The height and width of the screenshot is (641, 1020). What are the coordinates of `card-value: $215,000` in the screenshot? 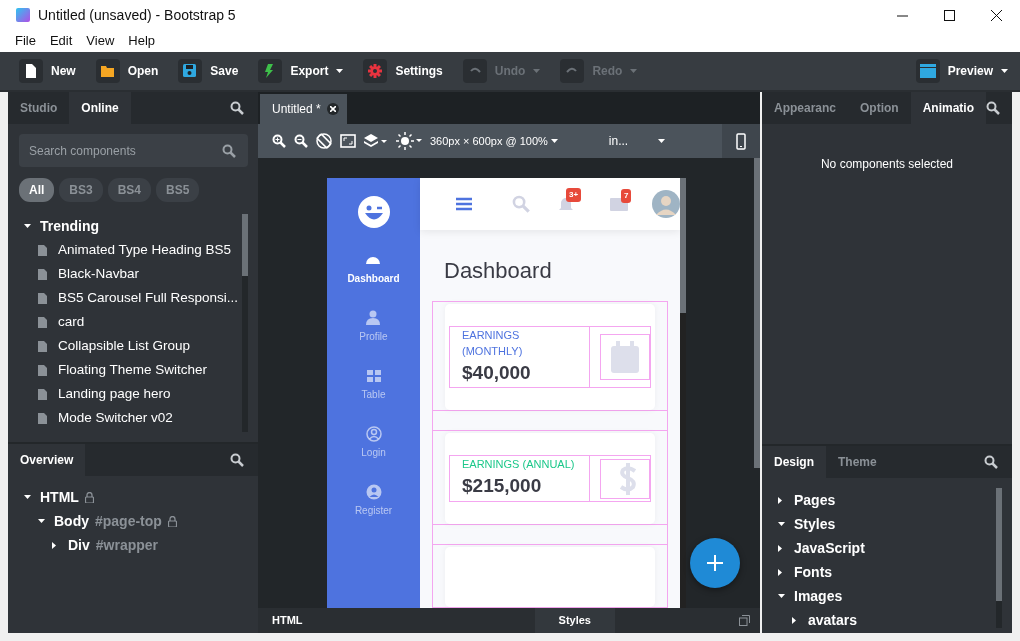 It's located at (502, 486).